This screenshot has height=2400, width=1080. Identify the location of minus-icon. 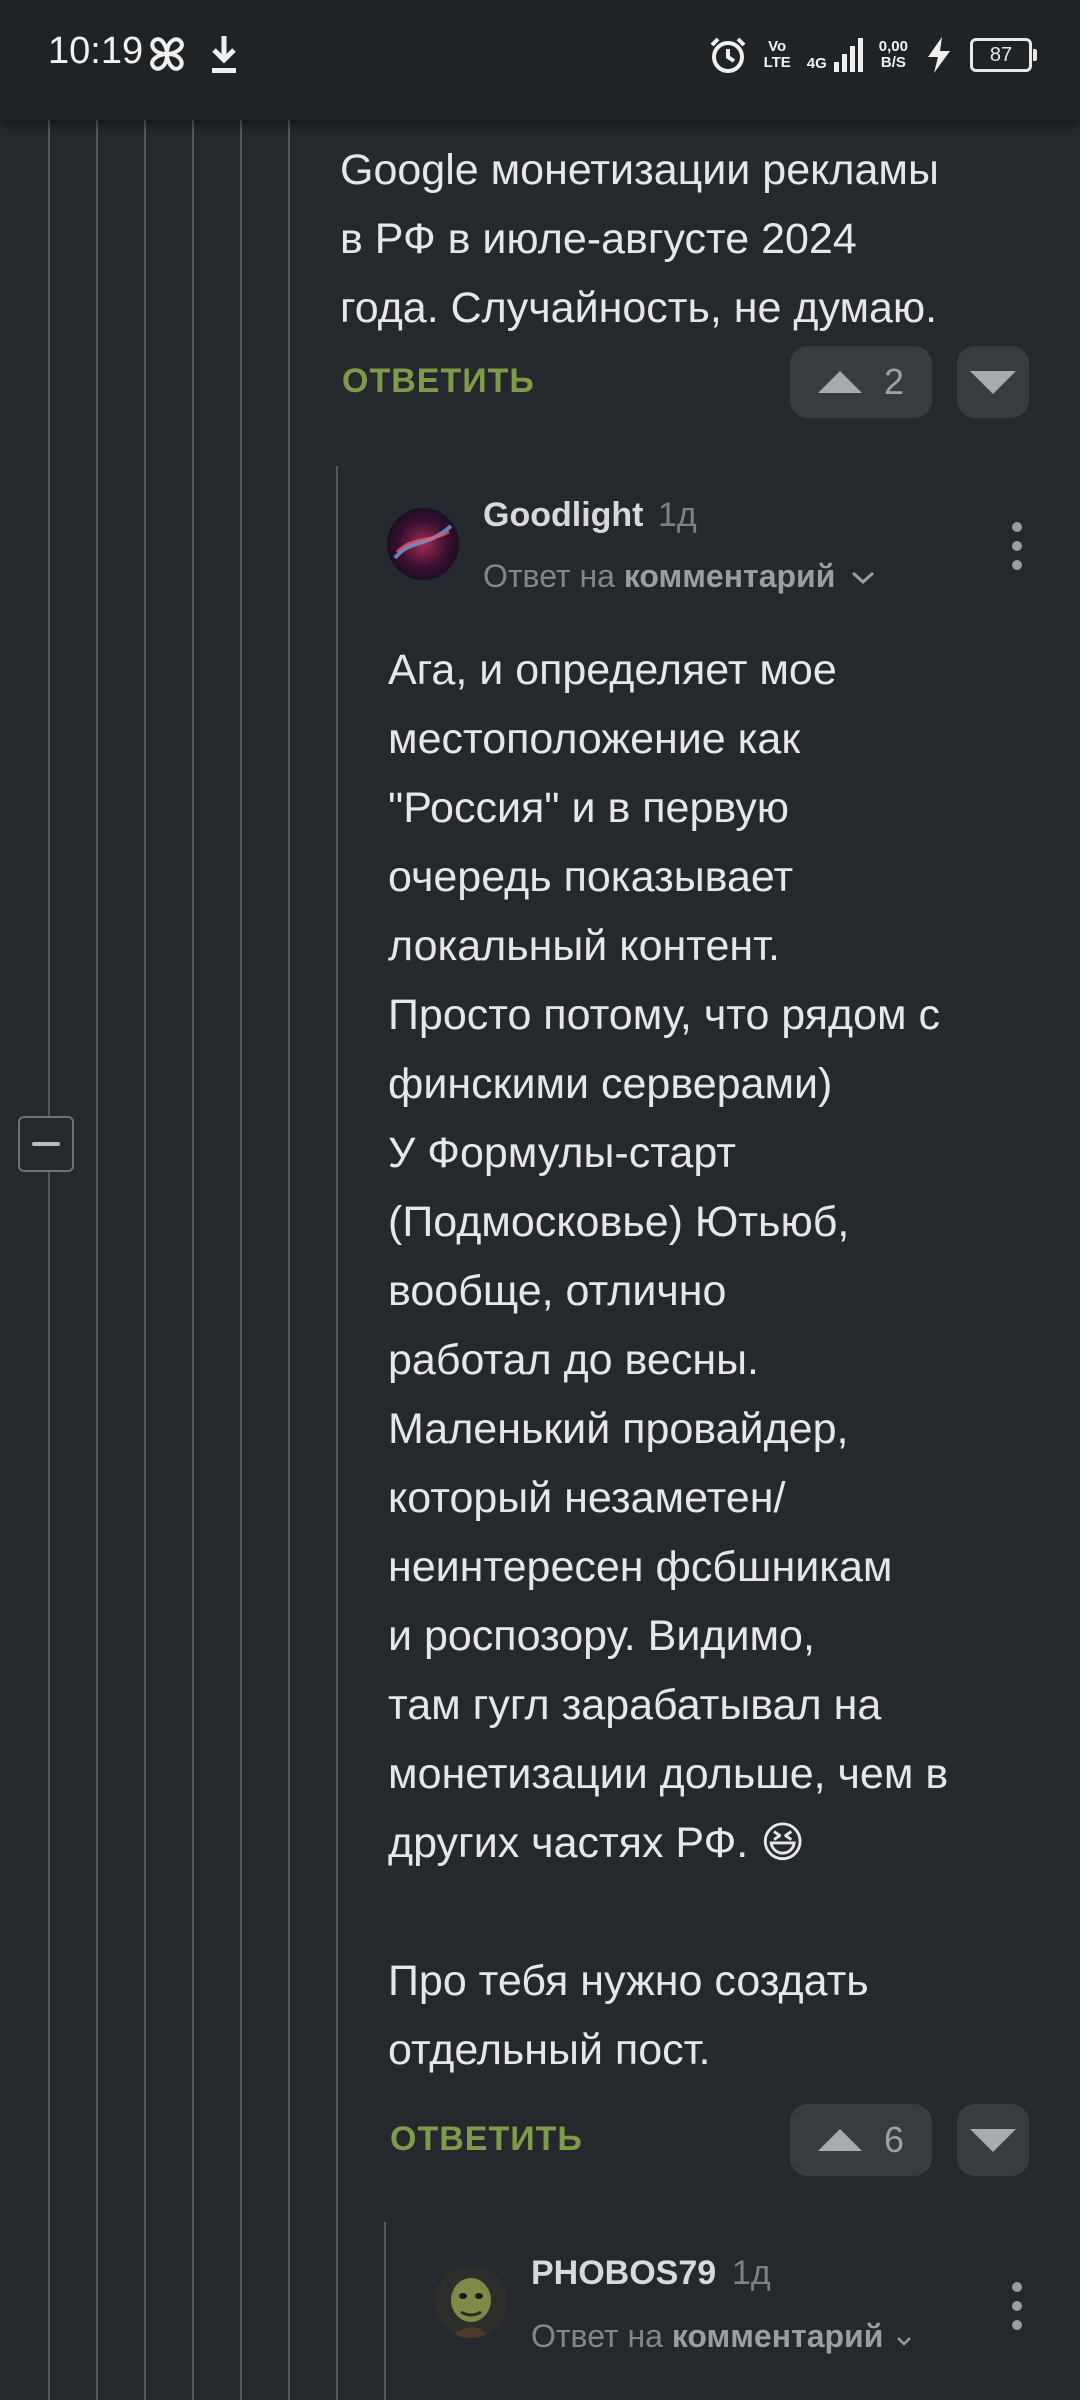
(46, 1144).